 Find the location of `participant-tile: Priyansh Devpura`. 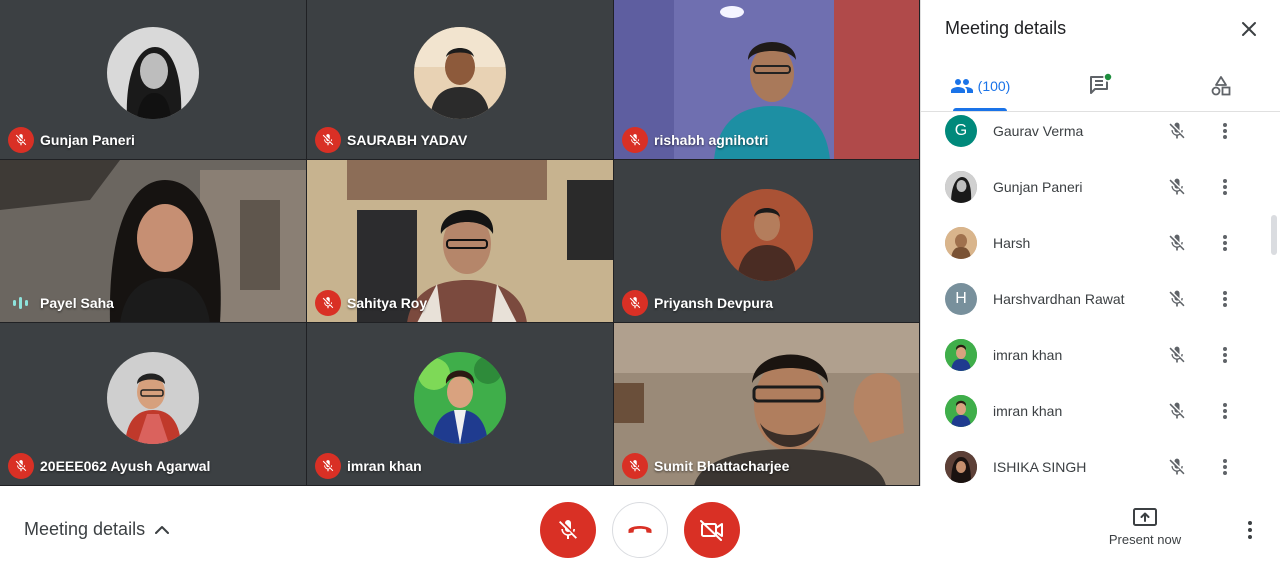

participant-tile: Priyansh Devpura is located at coordinates (767, 241).